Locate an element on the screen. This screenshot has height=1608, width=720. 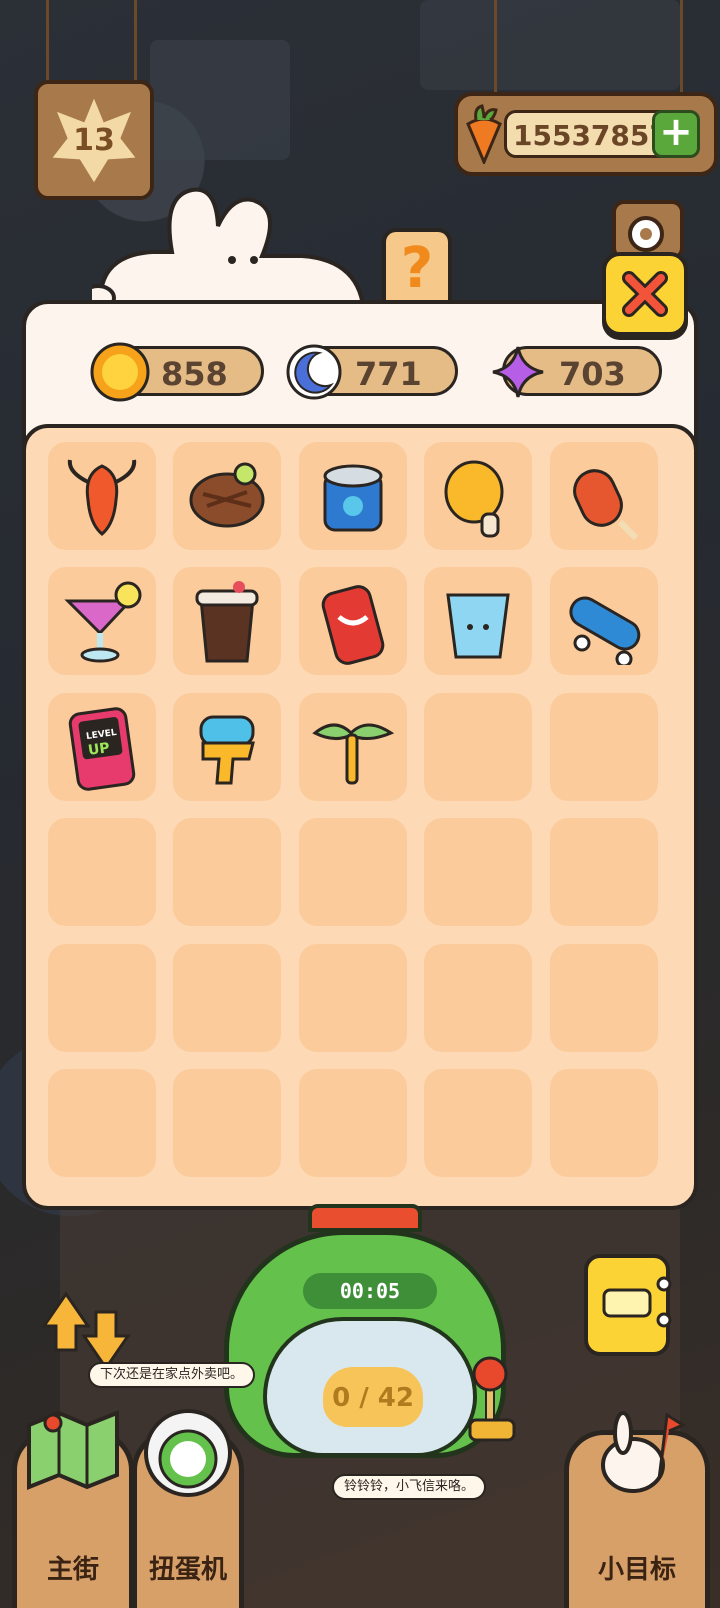
inventory-slot-fried-chicken is located at coordinates (478, 496).